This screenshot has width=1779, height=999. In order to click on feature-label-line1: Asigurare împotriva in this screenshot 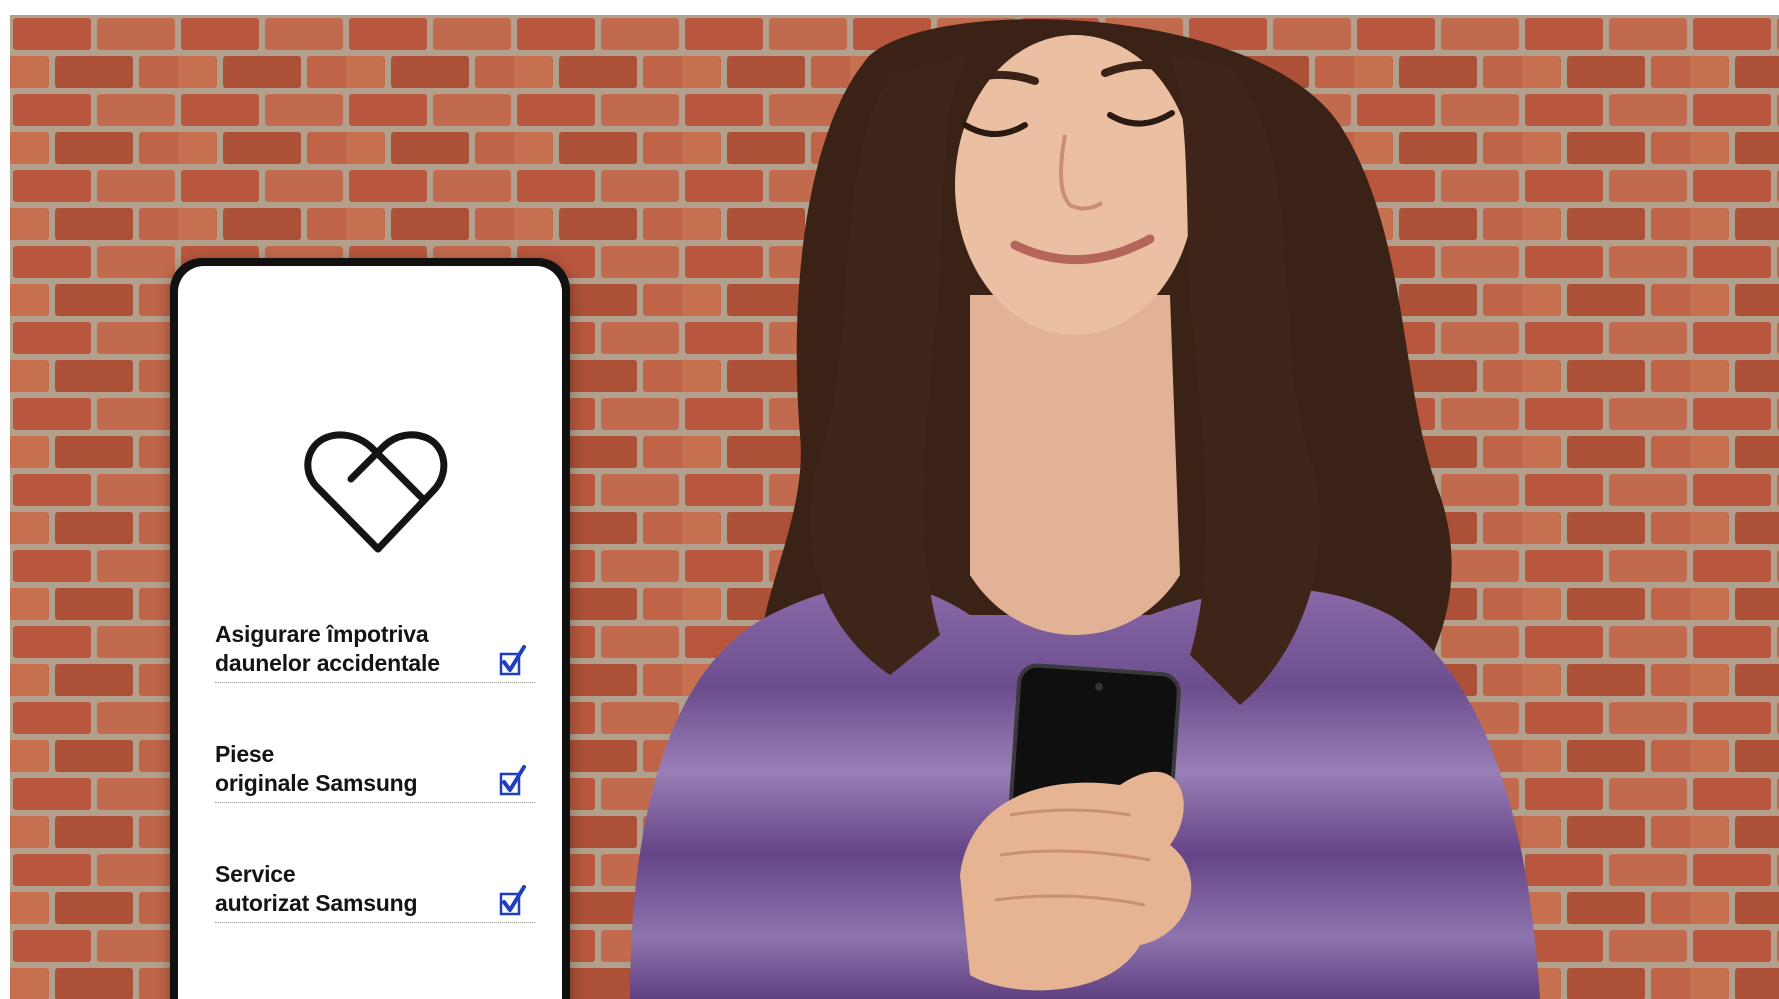, I will do `click(322, 634)`.